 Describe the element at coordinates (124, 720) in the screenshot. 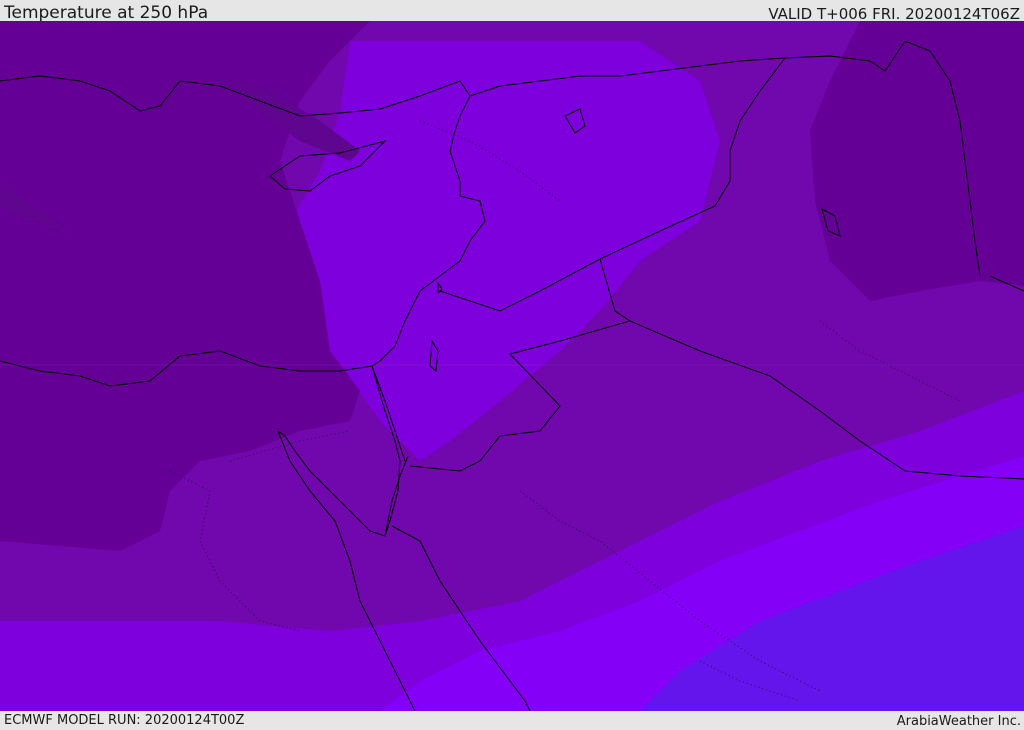

I see `model-run-label: ECMWF MODEL RUN: 20200124T00Z` at that location.